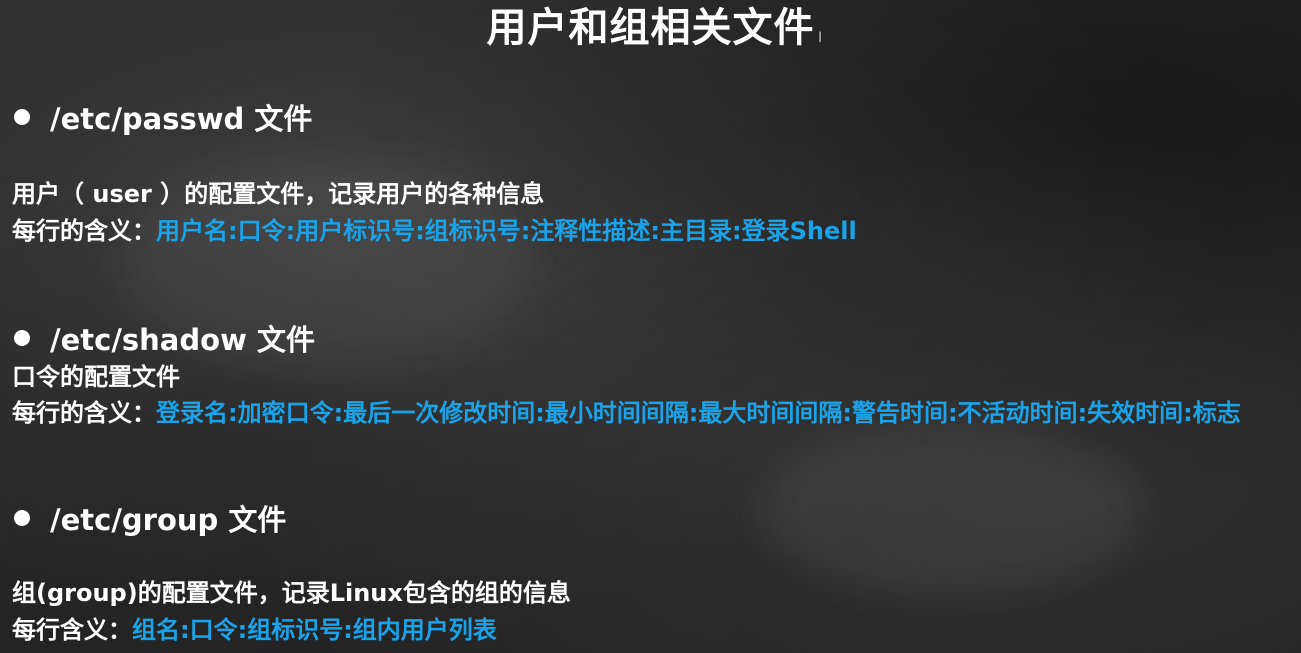 This screenshot has height=653, width=1301. Describe the element at coordinates (650, 28) in the screenshot. I see `page-title: 用户和组相关文件` at that location.